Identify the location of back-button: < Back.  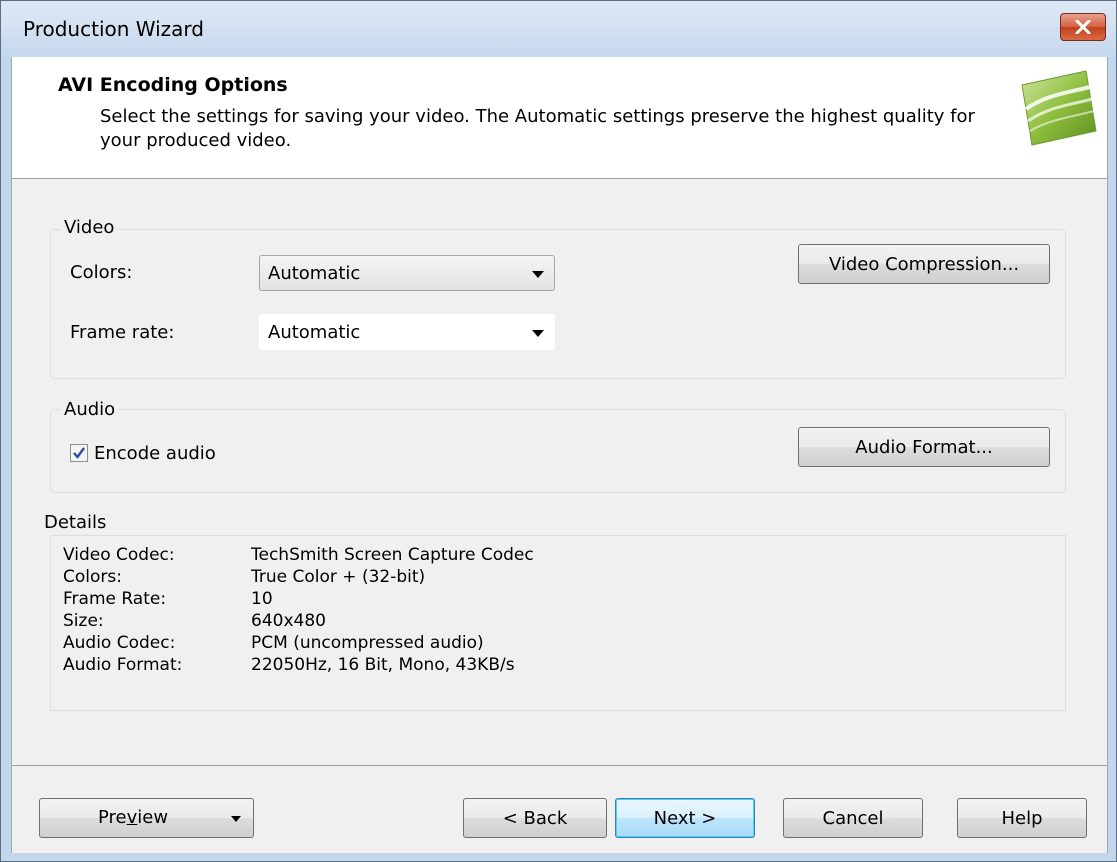
(535, 818).